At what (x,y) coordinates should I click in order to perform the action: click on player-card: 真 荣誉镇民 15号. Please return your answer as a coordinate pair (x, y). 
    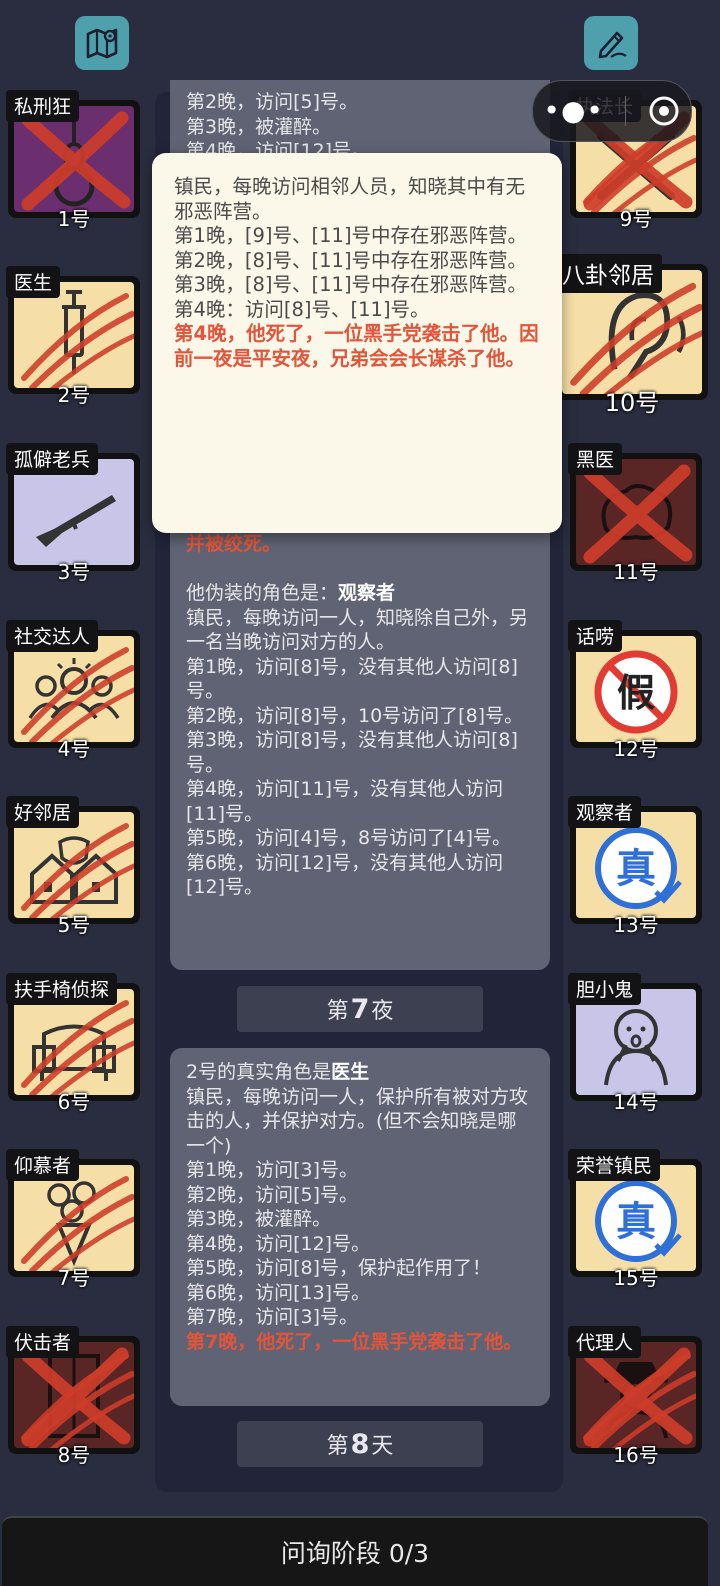
    Looking at the image, I should click on (636, 1219).